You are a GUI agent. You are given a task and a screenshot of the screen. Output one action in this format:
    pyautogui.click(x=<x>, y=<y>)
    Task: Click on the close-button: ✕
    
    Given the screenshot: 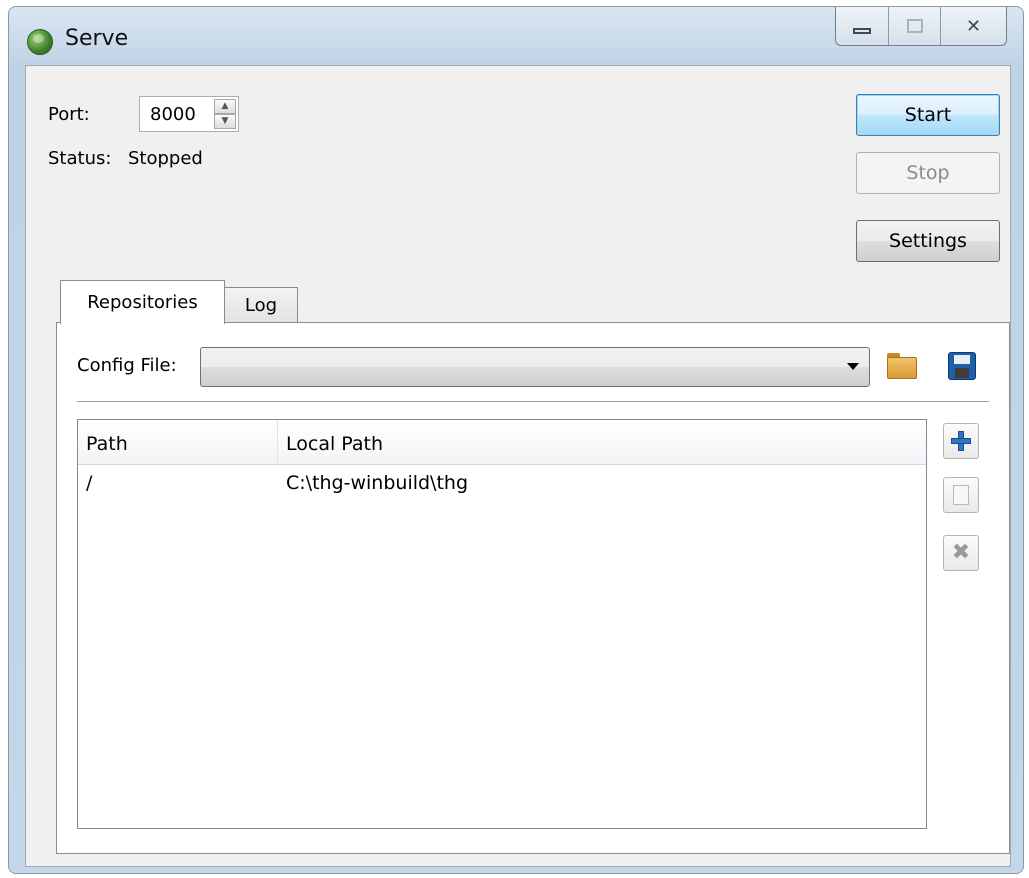 What is the action you would take?
    pyautogui.click(x=973, y=26)
    